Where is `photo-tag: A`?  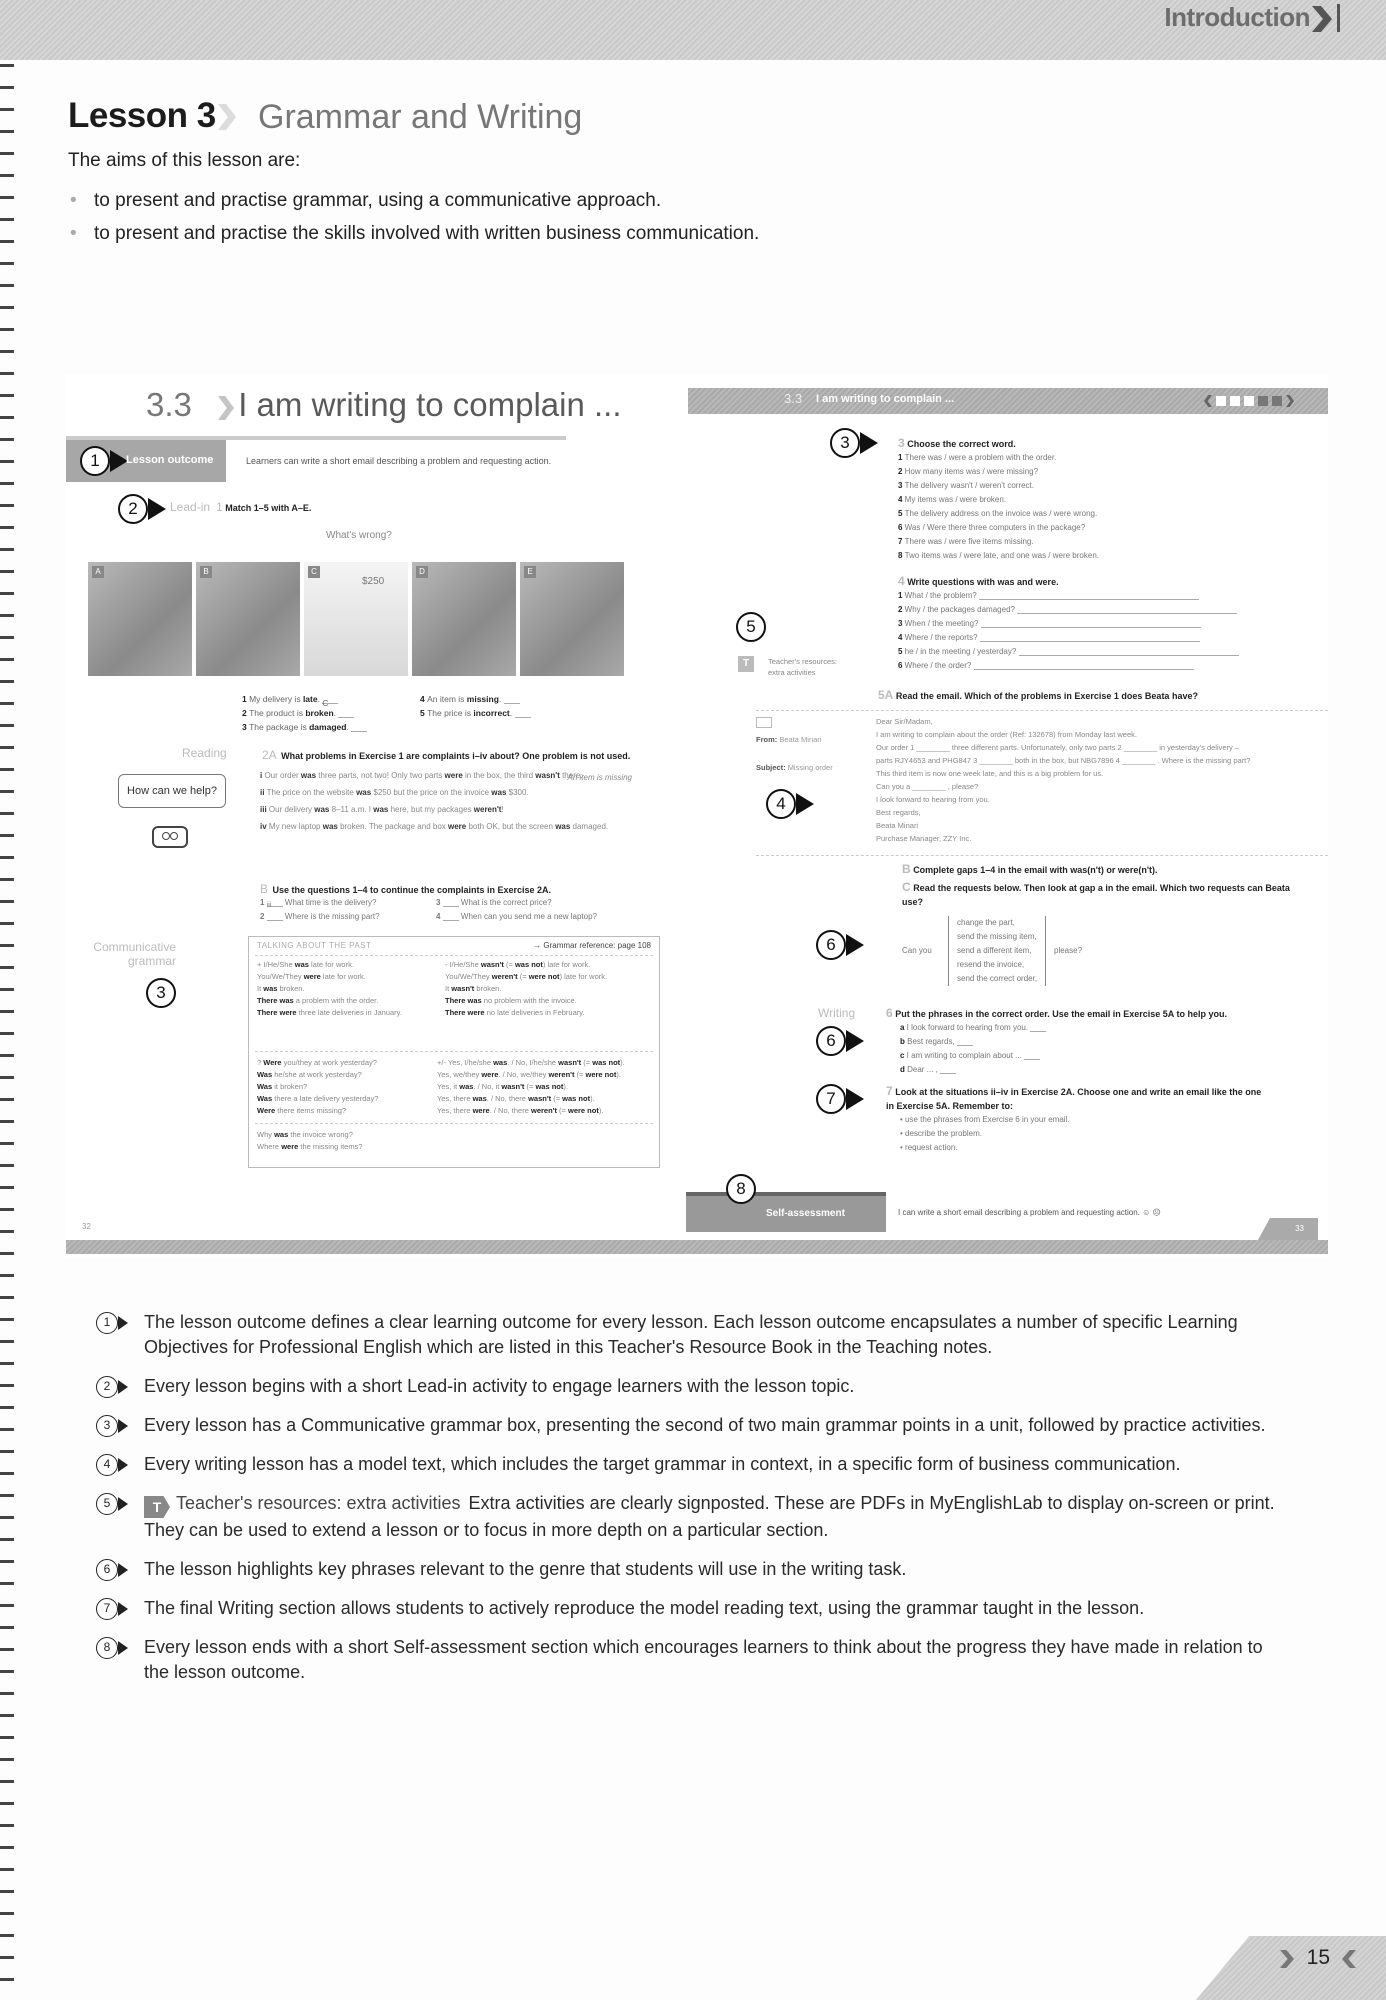 photo-tag: A is located at coordinates (98, 572).